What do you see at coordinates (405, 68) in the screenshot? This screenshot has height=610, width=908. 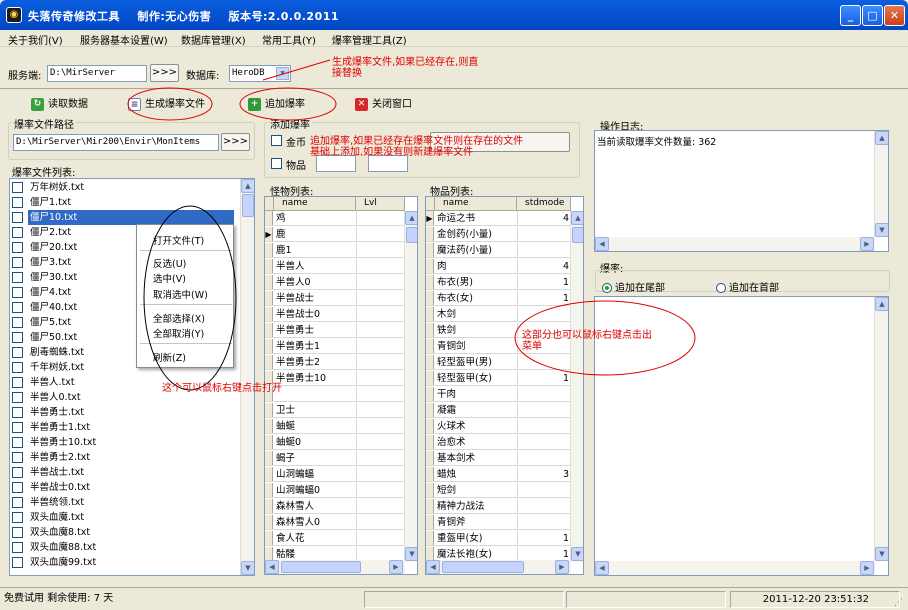 I see `annotation-generate-note: 生成爆率文件,如果已经存在,则直 接替换` at bounding box center [405, 68].